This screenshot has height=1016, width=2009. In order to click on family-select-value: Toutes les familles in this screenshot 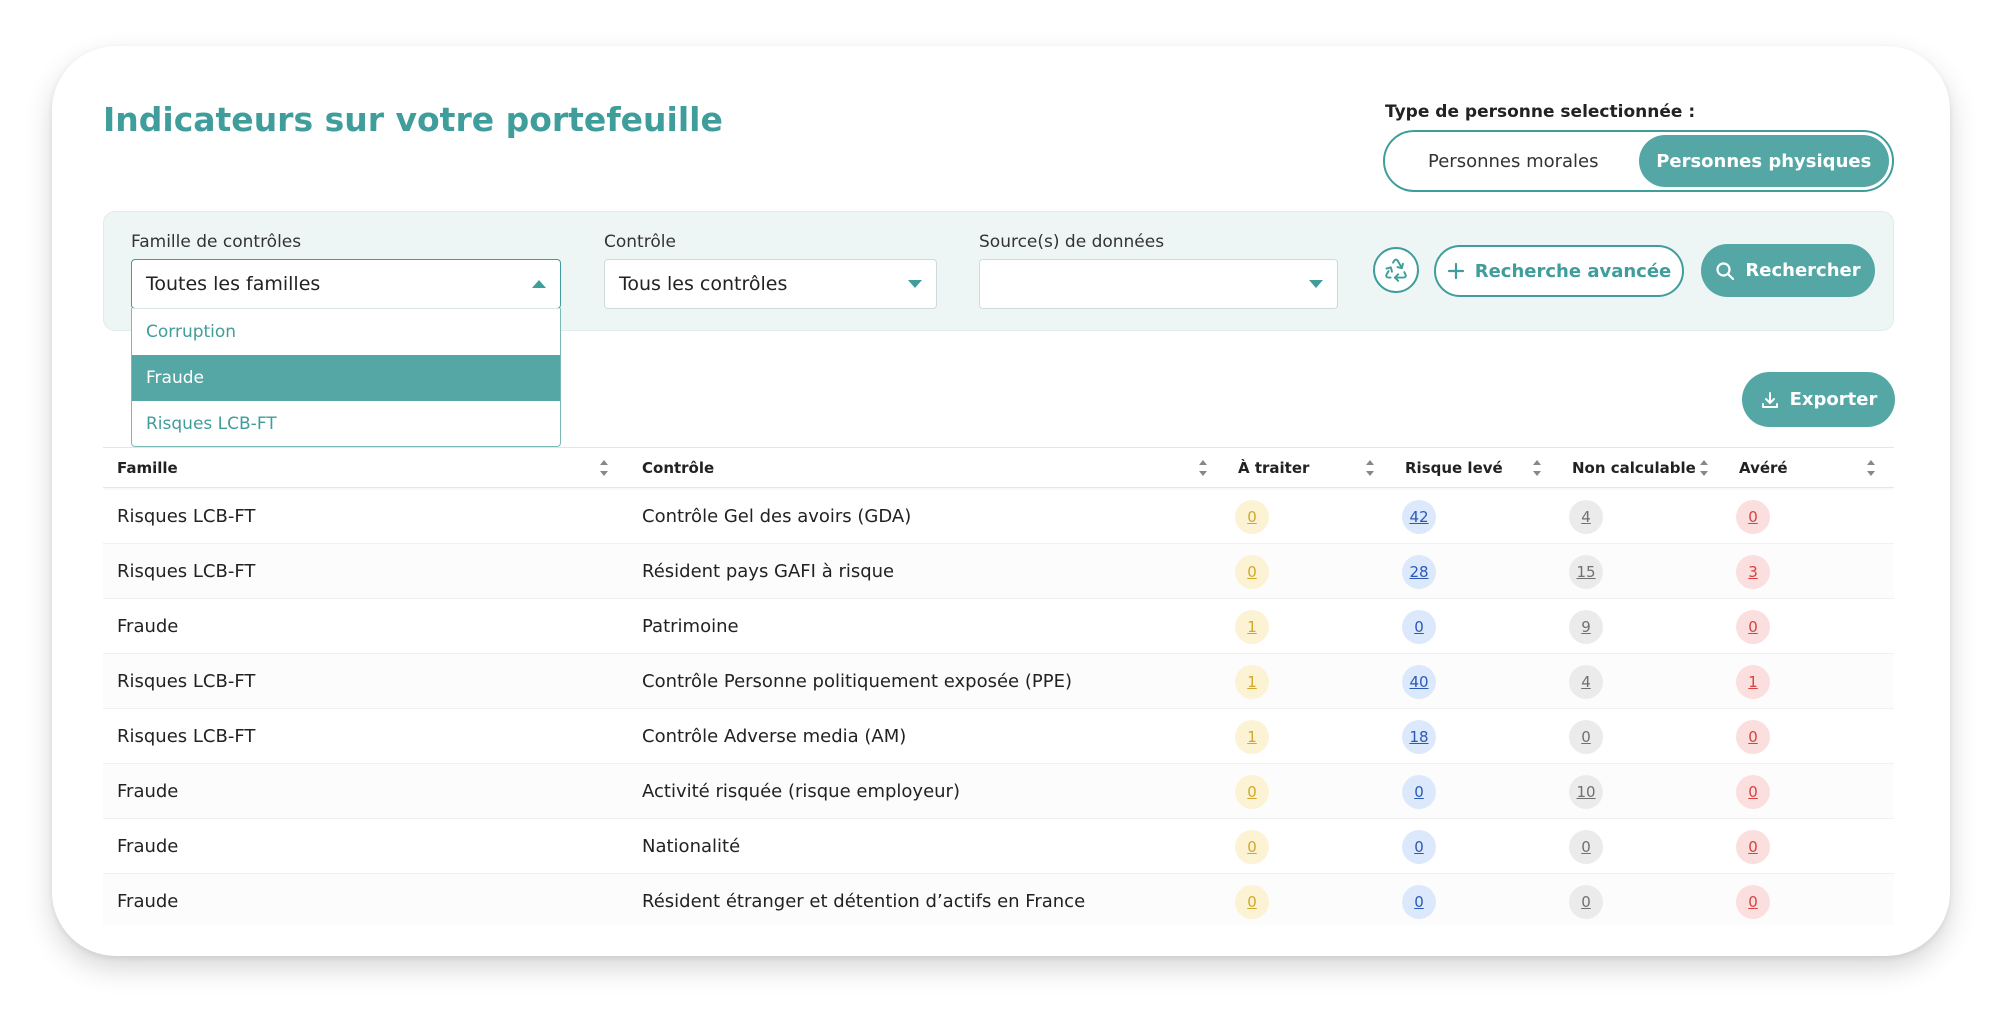, I will do `click(233, 284)`.